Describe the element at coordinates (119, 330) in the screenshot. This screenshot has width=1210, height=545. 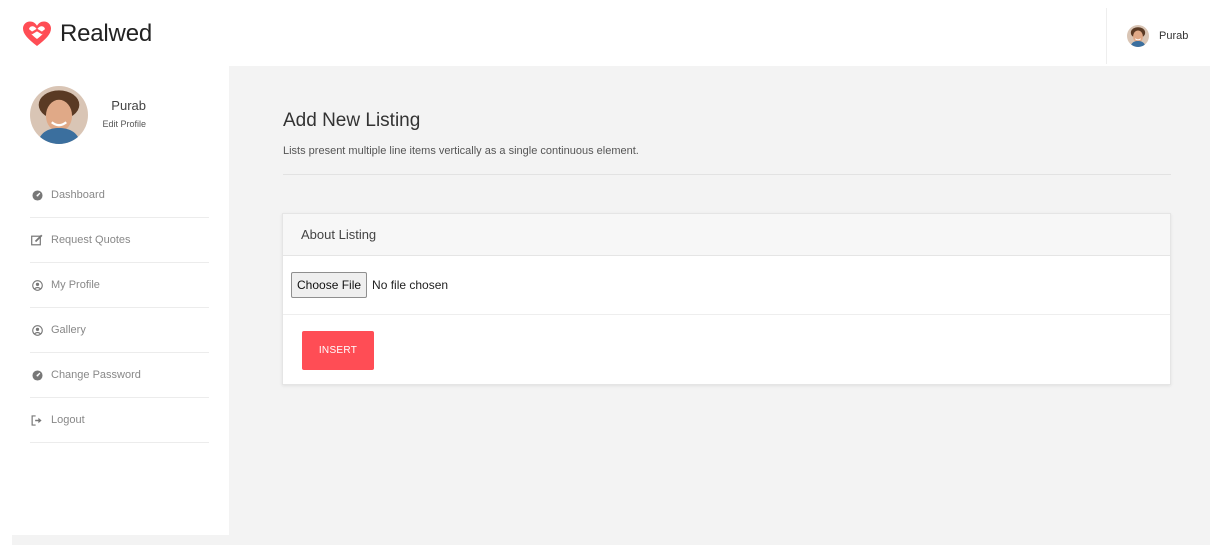
I see `sidebar-item-gallery: Gallery` at that location.